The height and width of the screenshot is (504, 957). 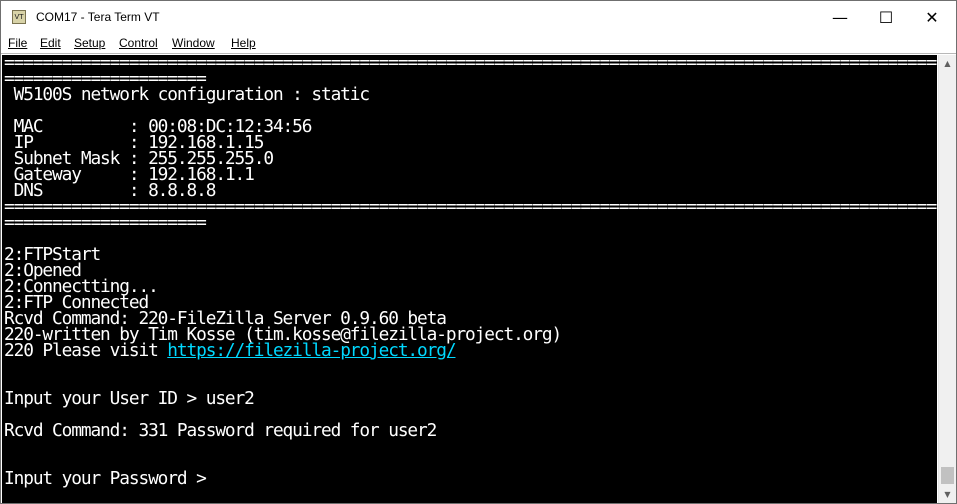 I want to click on window-title: COM17 - Tera Term VT, so click(x=98, y=17).